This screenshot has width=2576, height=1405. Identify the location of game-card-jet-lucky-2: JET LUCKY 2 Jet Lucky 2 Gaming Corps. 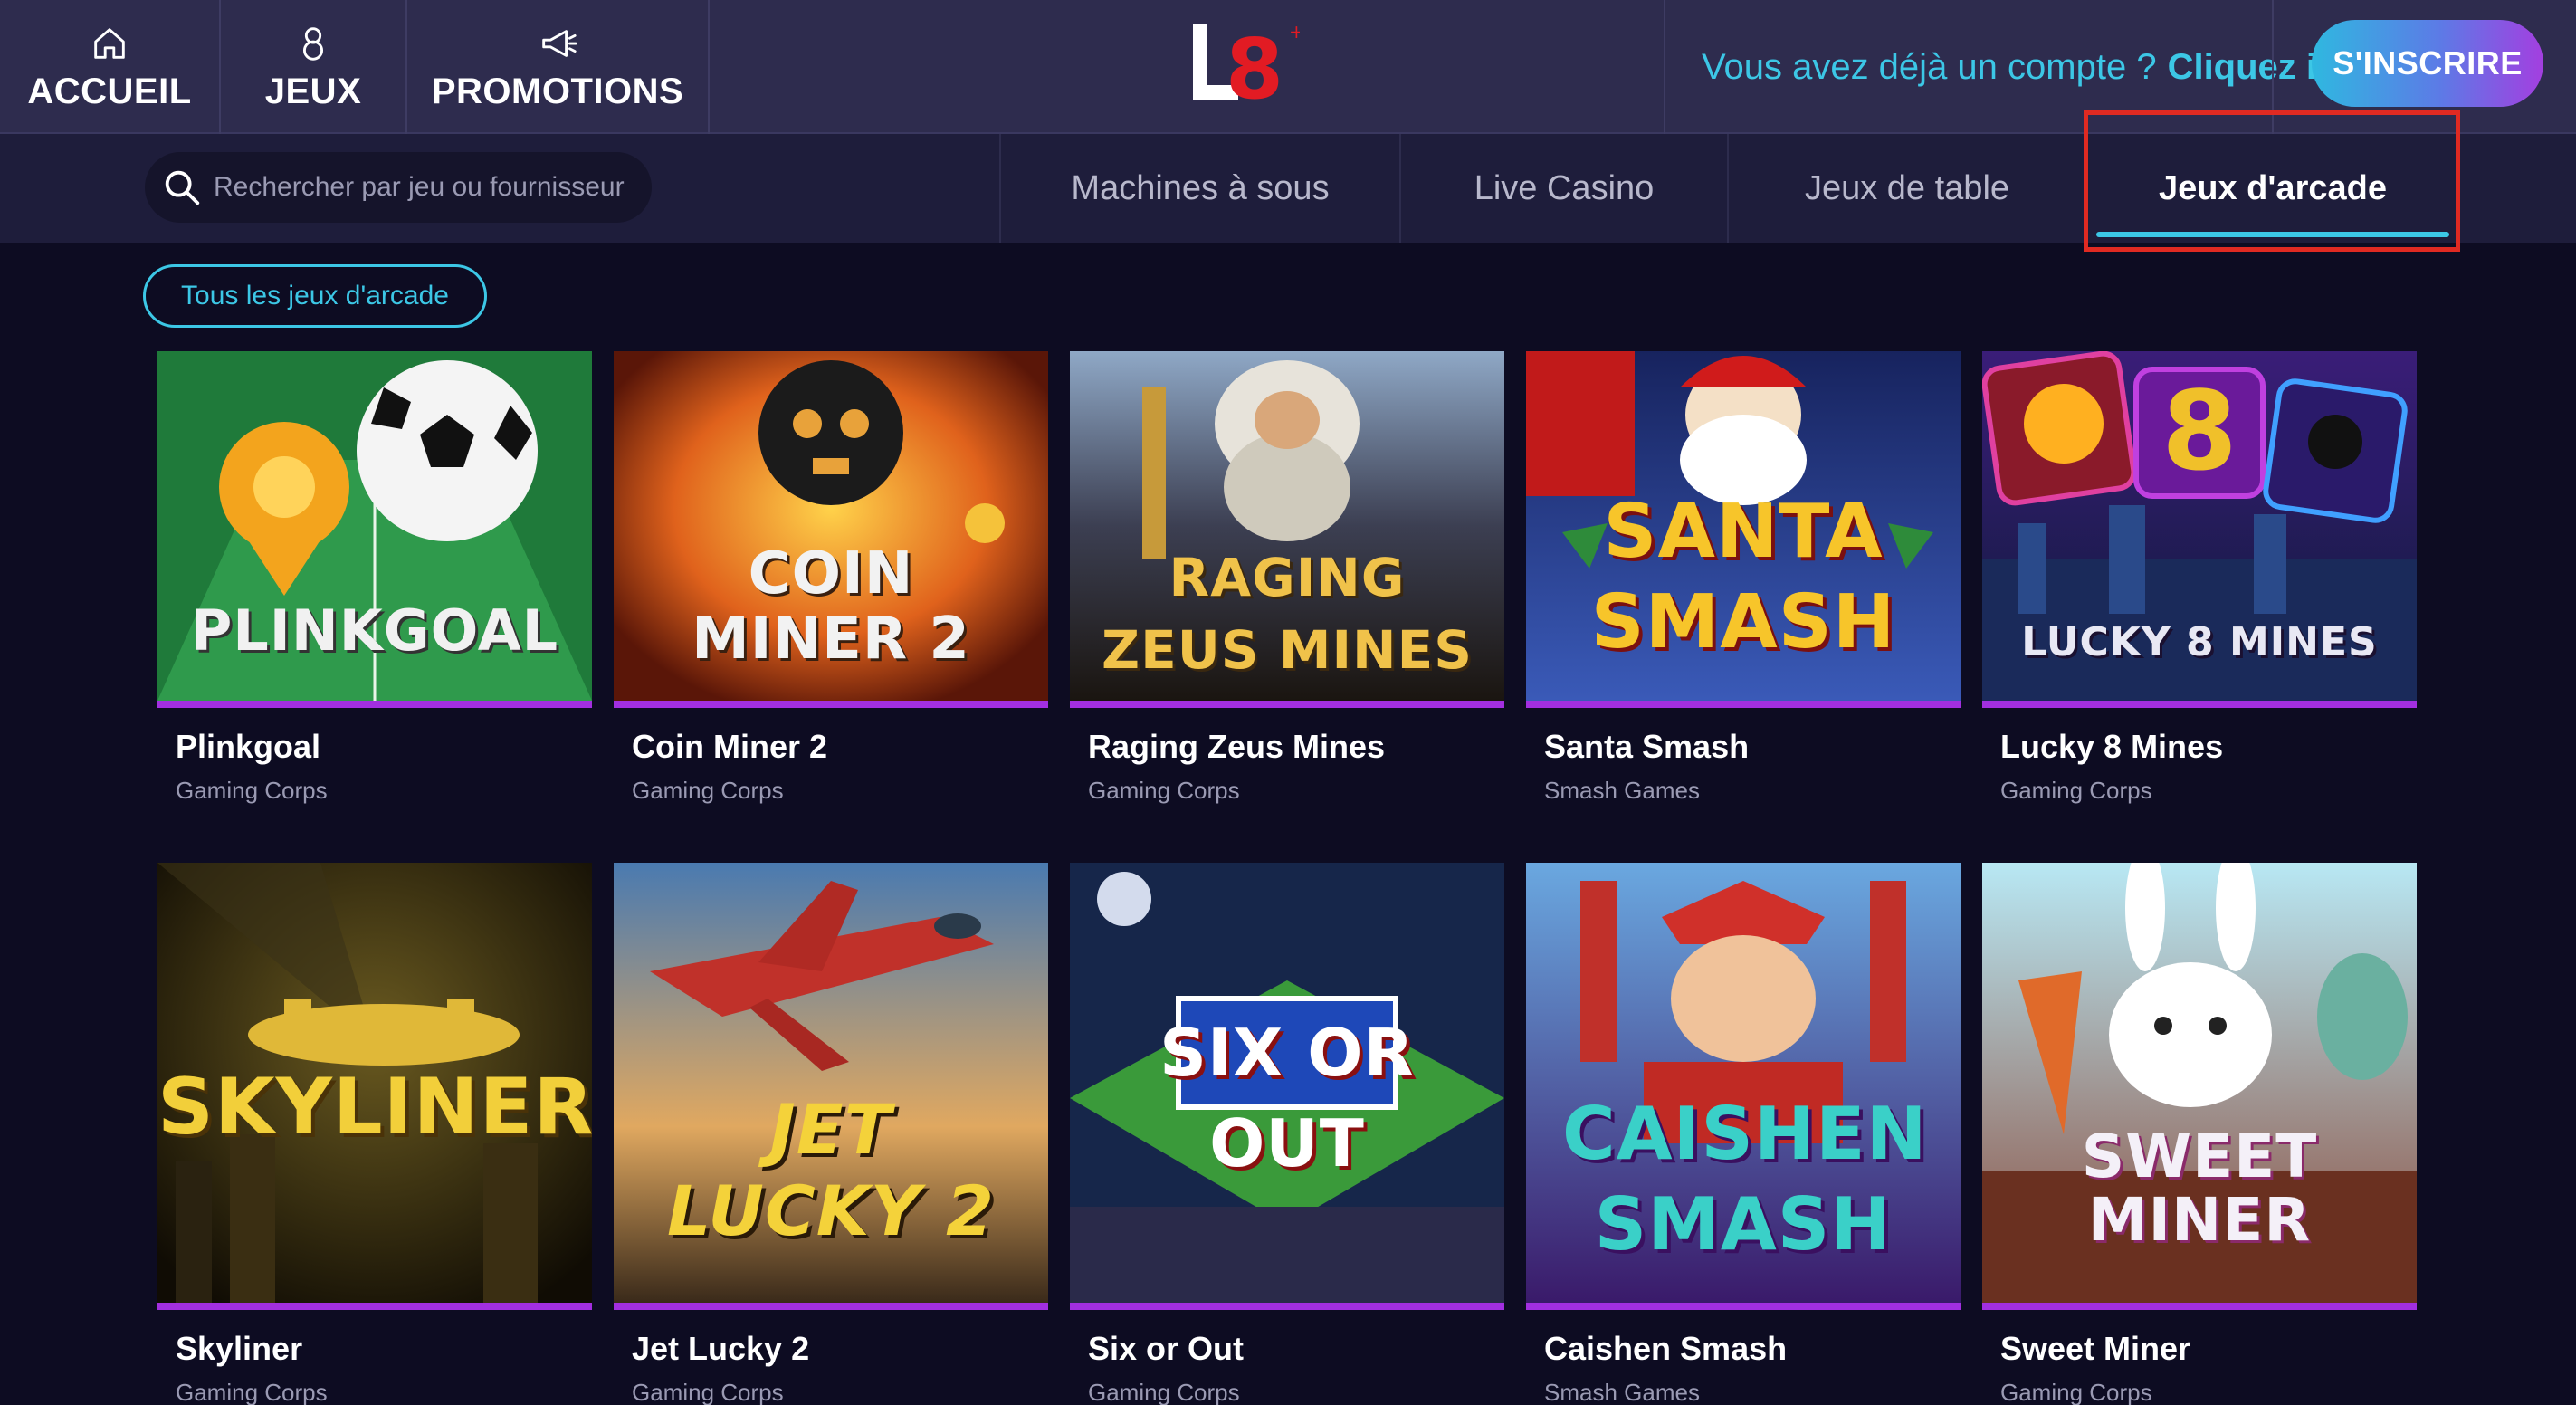
(831, 1134).